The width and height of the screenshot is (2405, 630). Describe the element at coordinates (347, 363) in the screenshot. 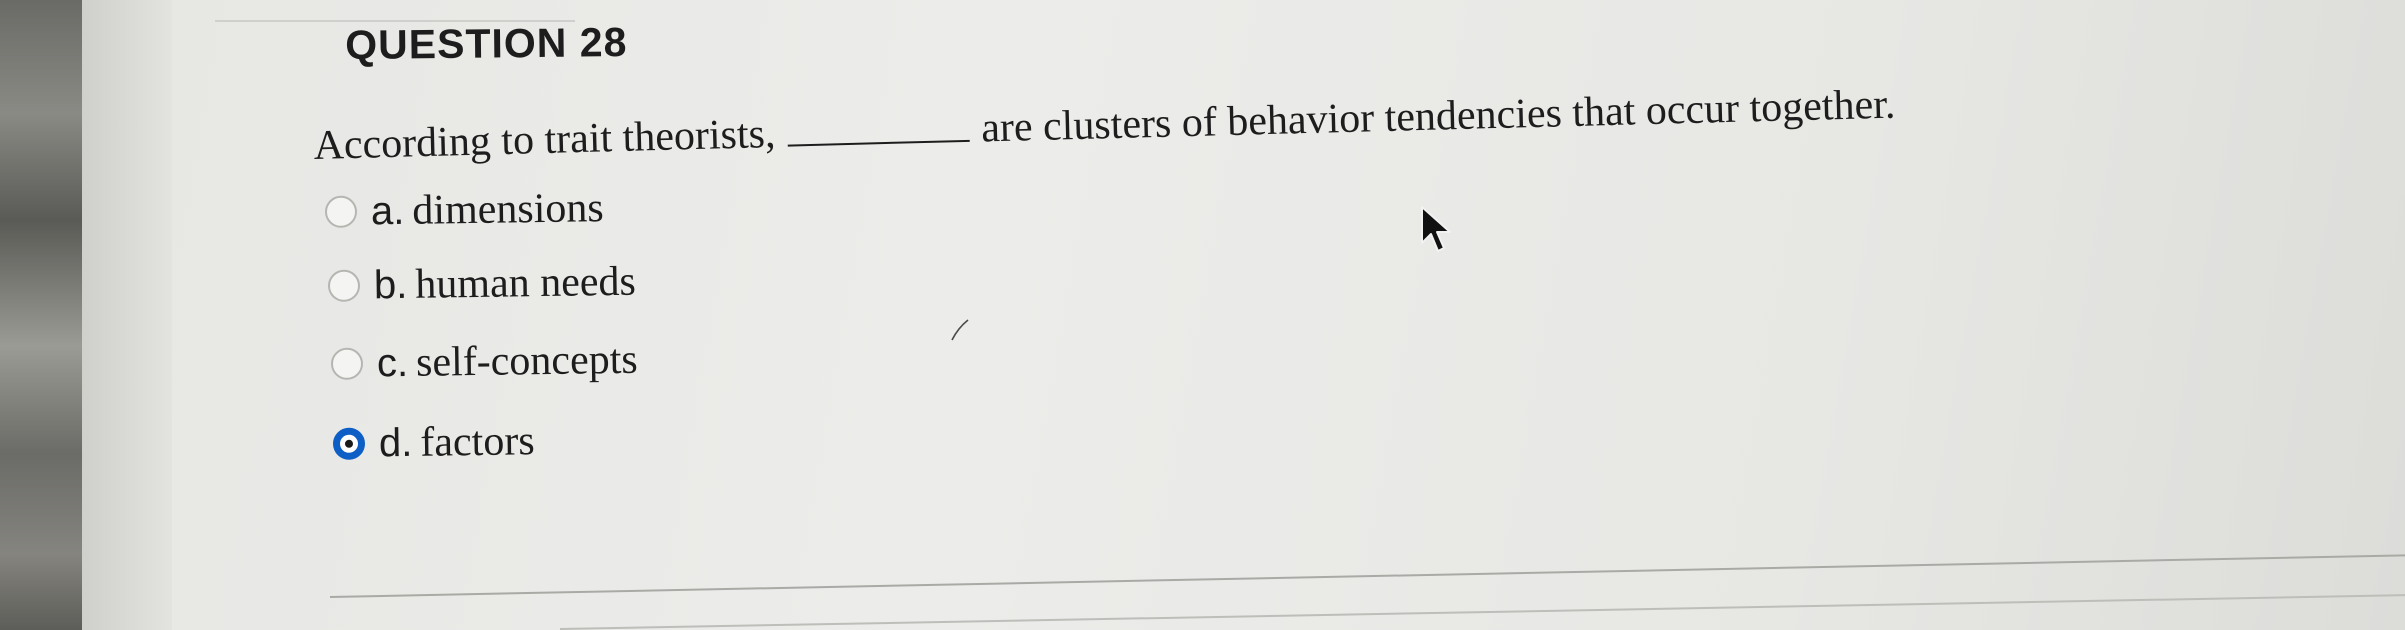

I see `radio-c` at that location.